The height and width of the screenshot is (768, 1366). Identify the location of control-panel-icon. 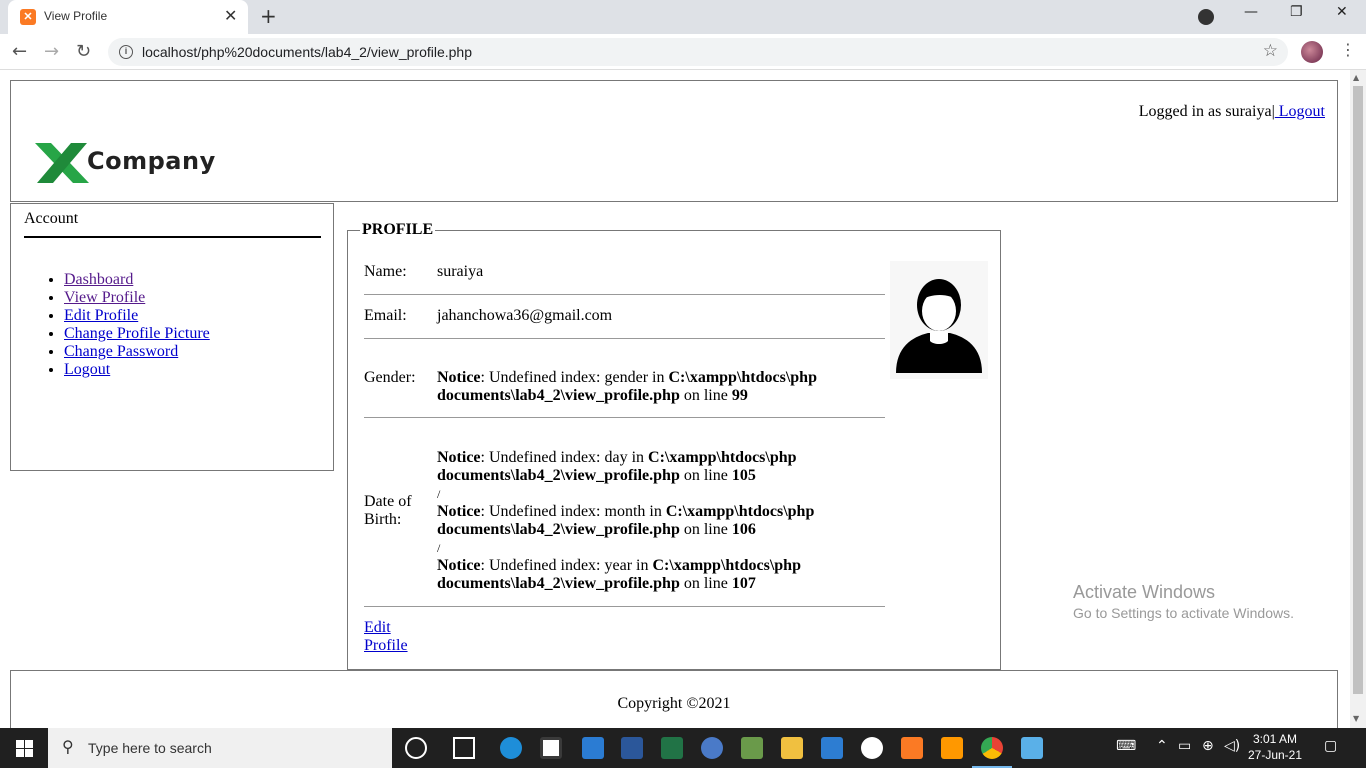
(1032, 748).